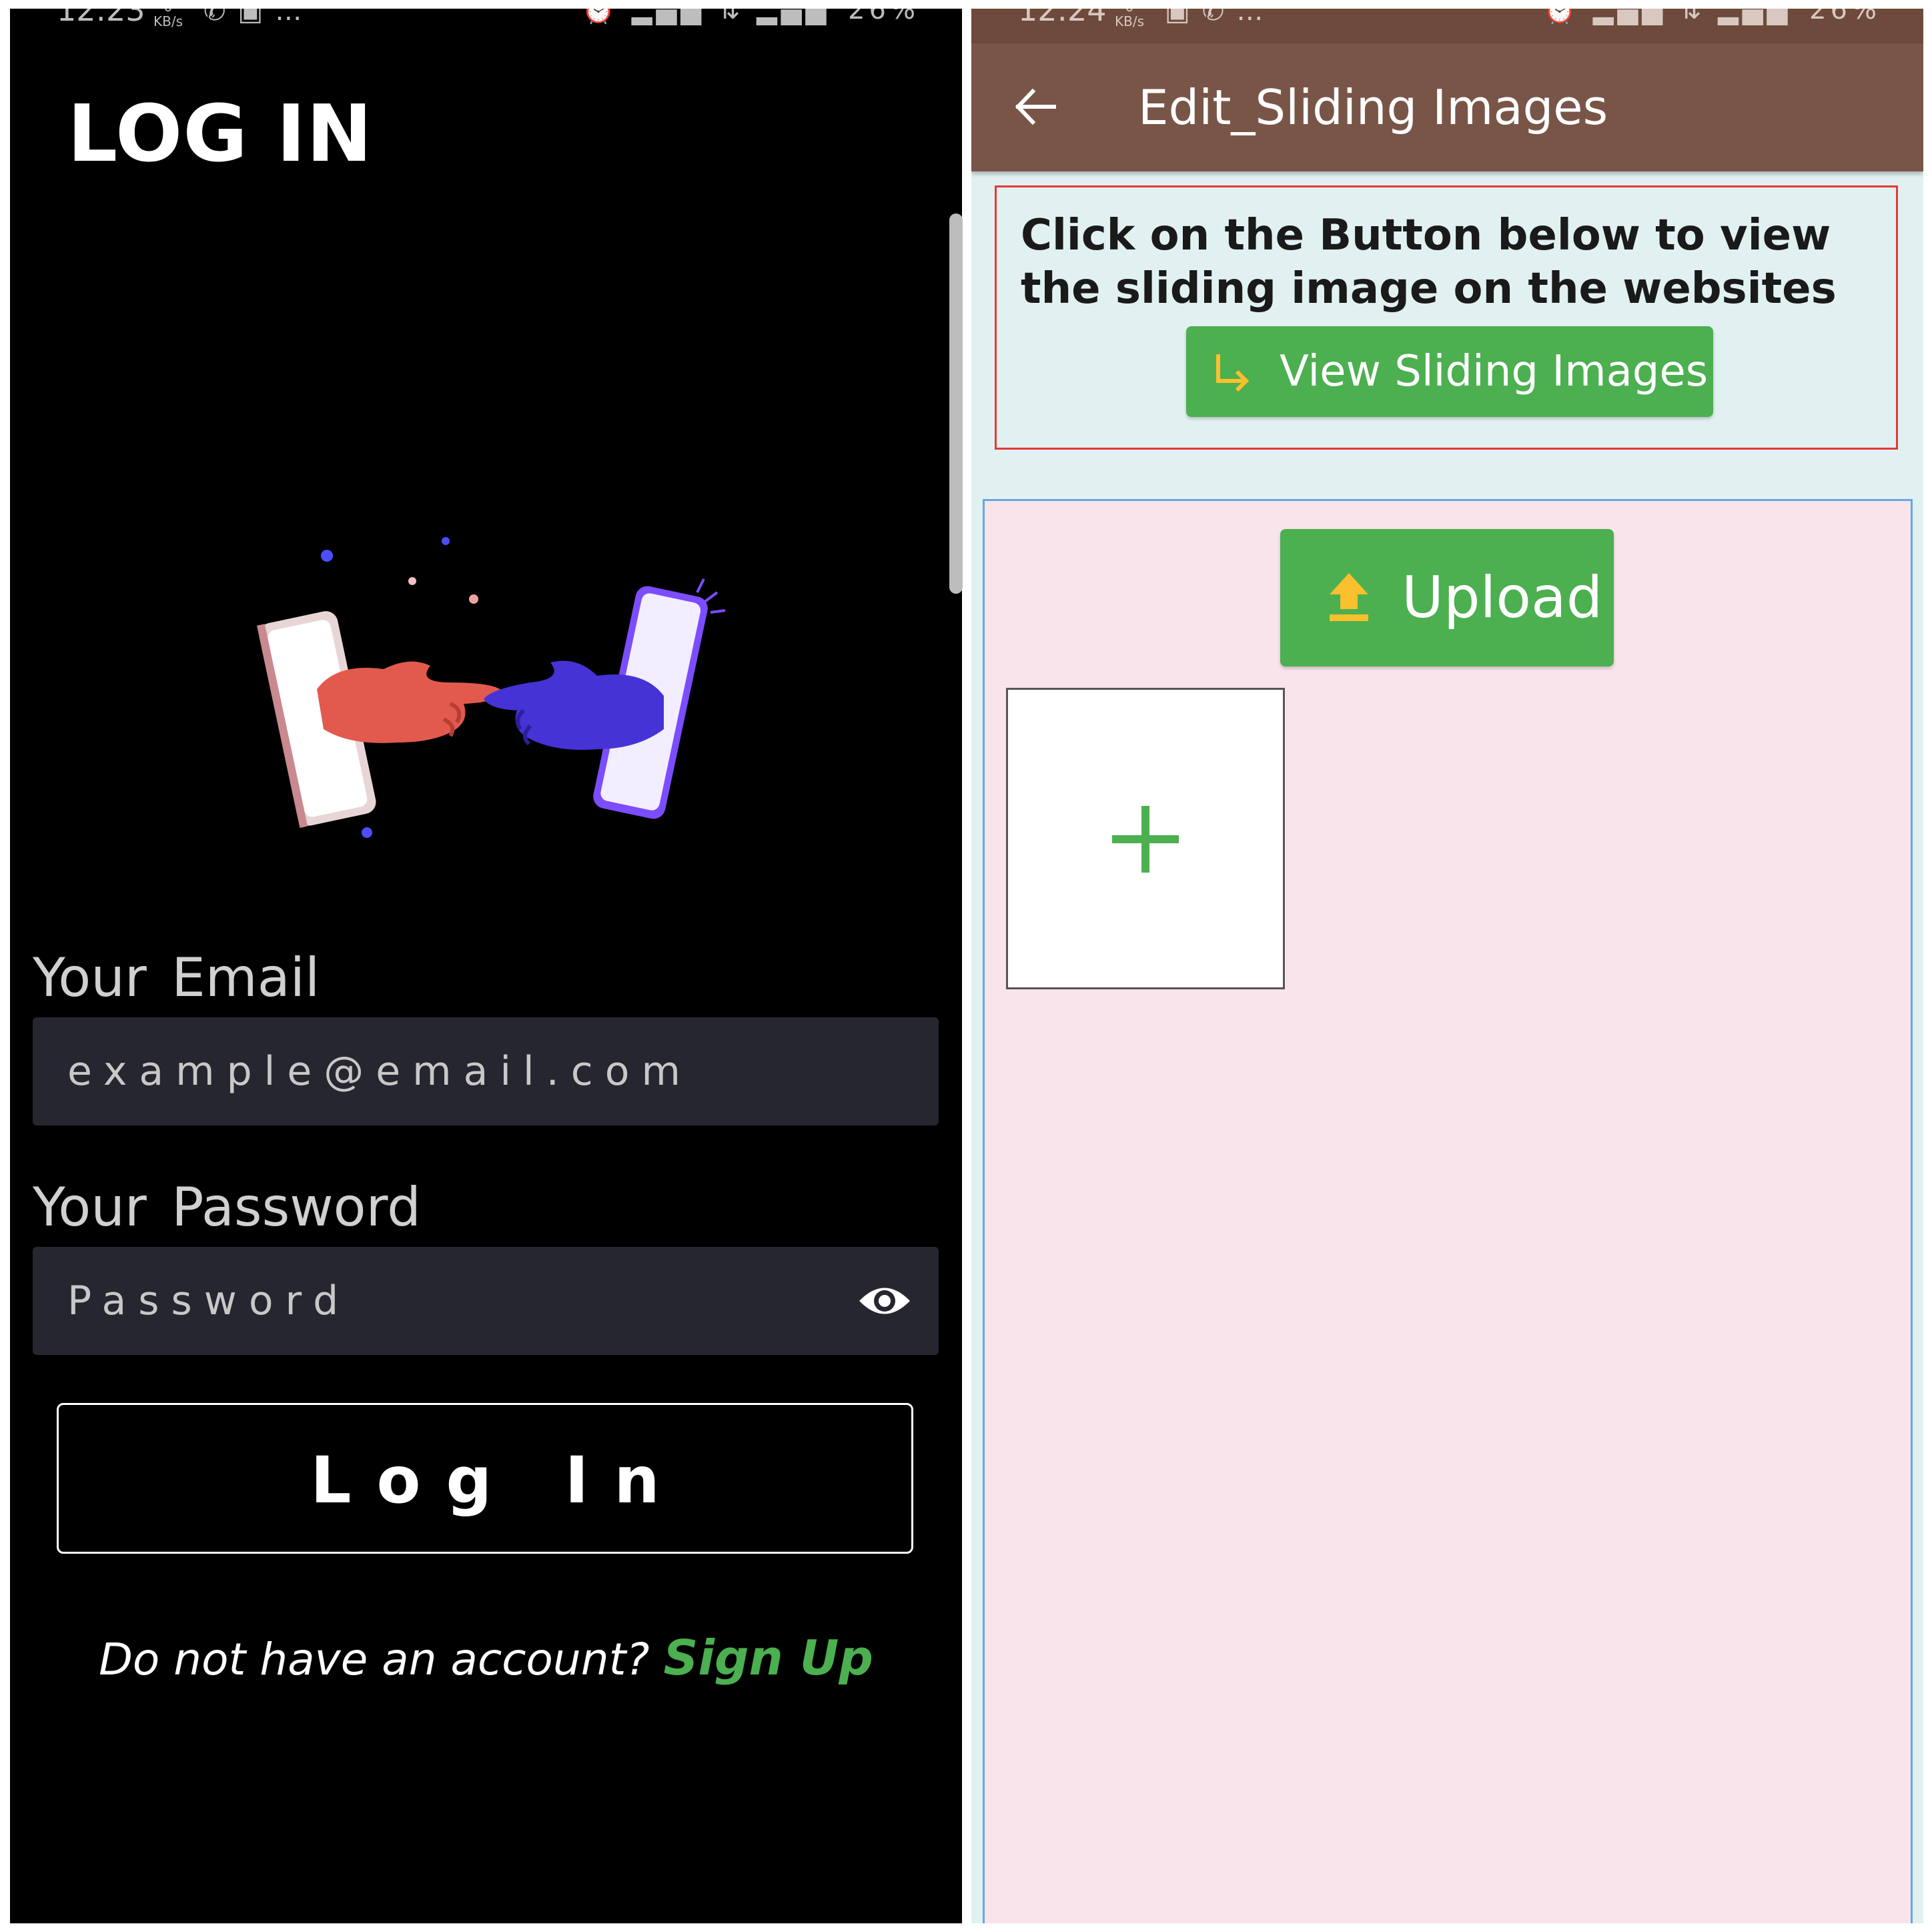 Image resolution: width=1932 pixels, height=1932 pixels. I want to click on email-field-box, so click(486, 1071).